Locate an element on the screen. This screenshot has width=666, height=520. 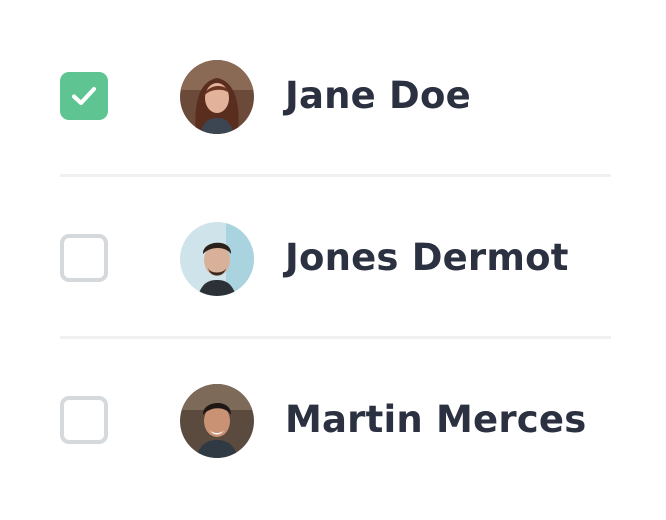
person-name: Jones Dermot is located at coordinates (427, 257).